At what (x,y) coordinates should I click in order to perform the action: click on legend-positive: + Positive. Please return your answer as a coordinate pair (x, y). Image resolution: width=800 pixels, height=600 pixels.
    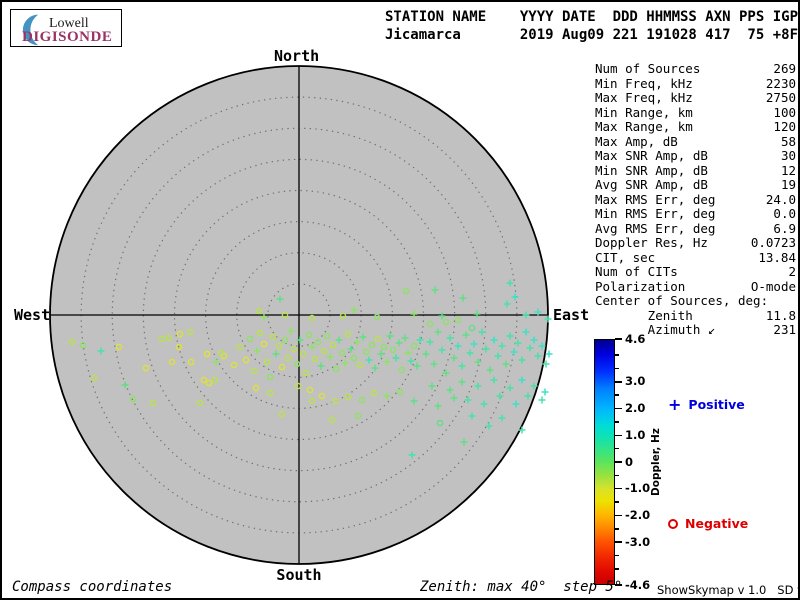
    Looking at the image, I should click on (706, 404).